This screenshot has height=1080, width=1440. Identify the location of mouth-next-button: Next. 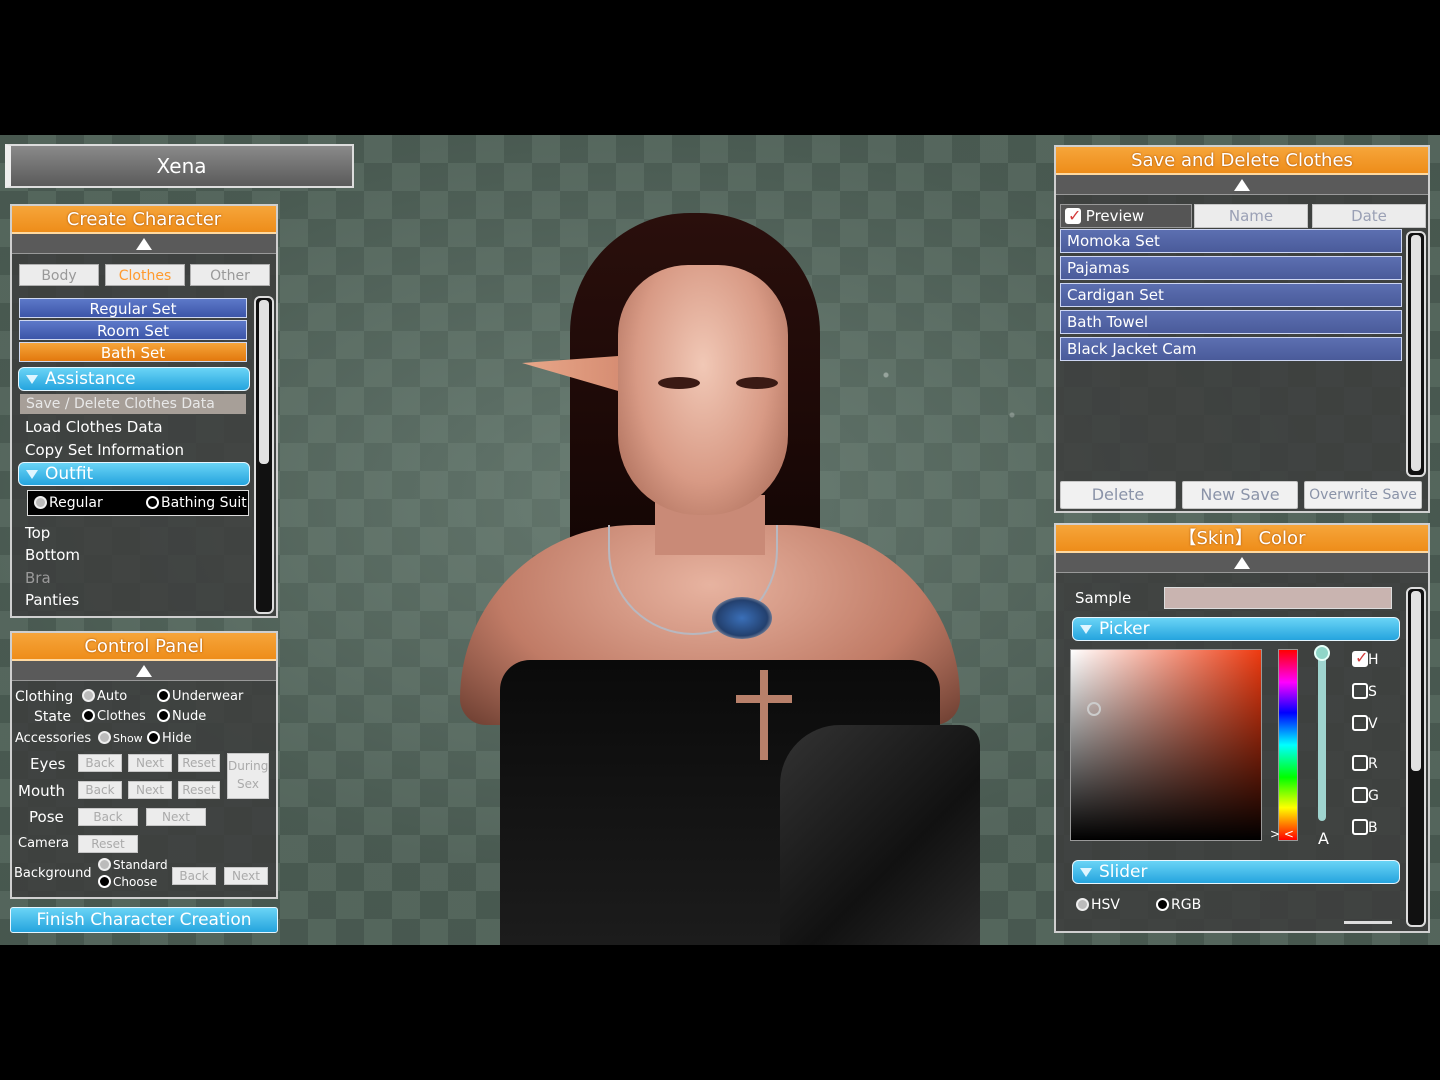
(150, 790).